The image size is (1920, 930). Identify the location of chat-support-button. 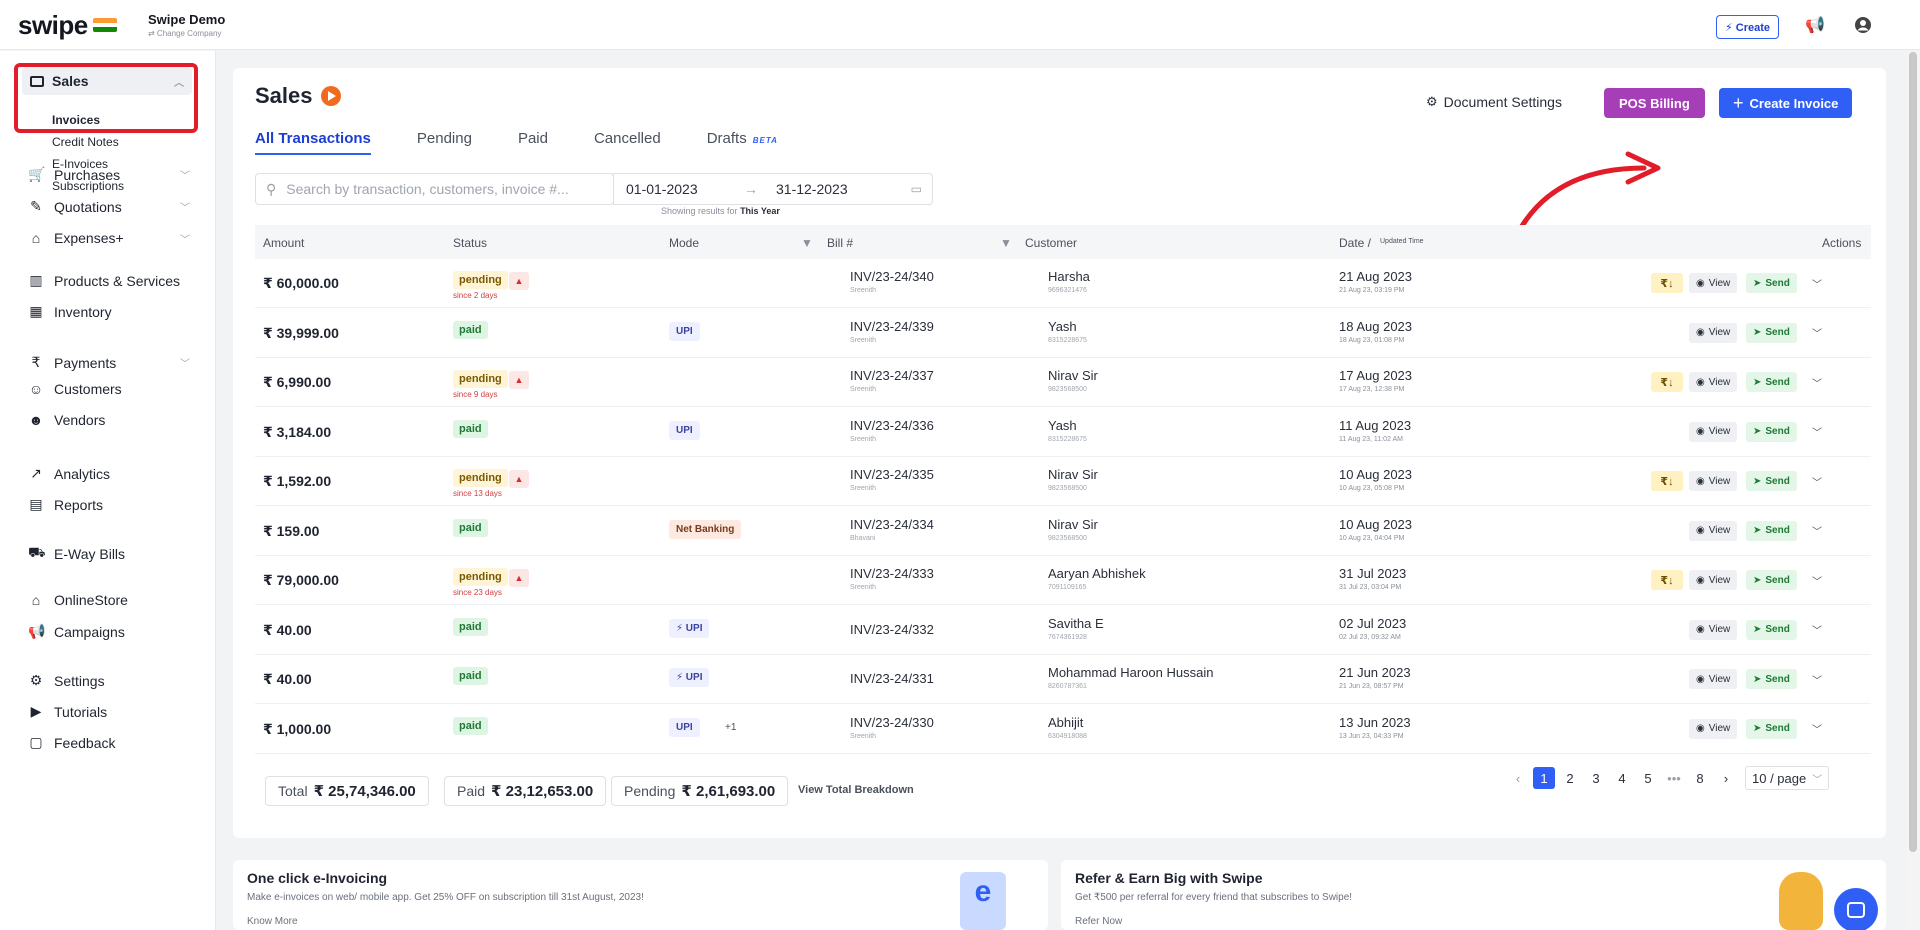
(1856, 909).